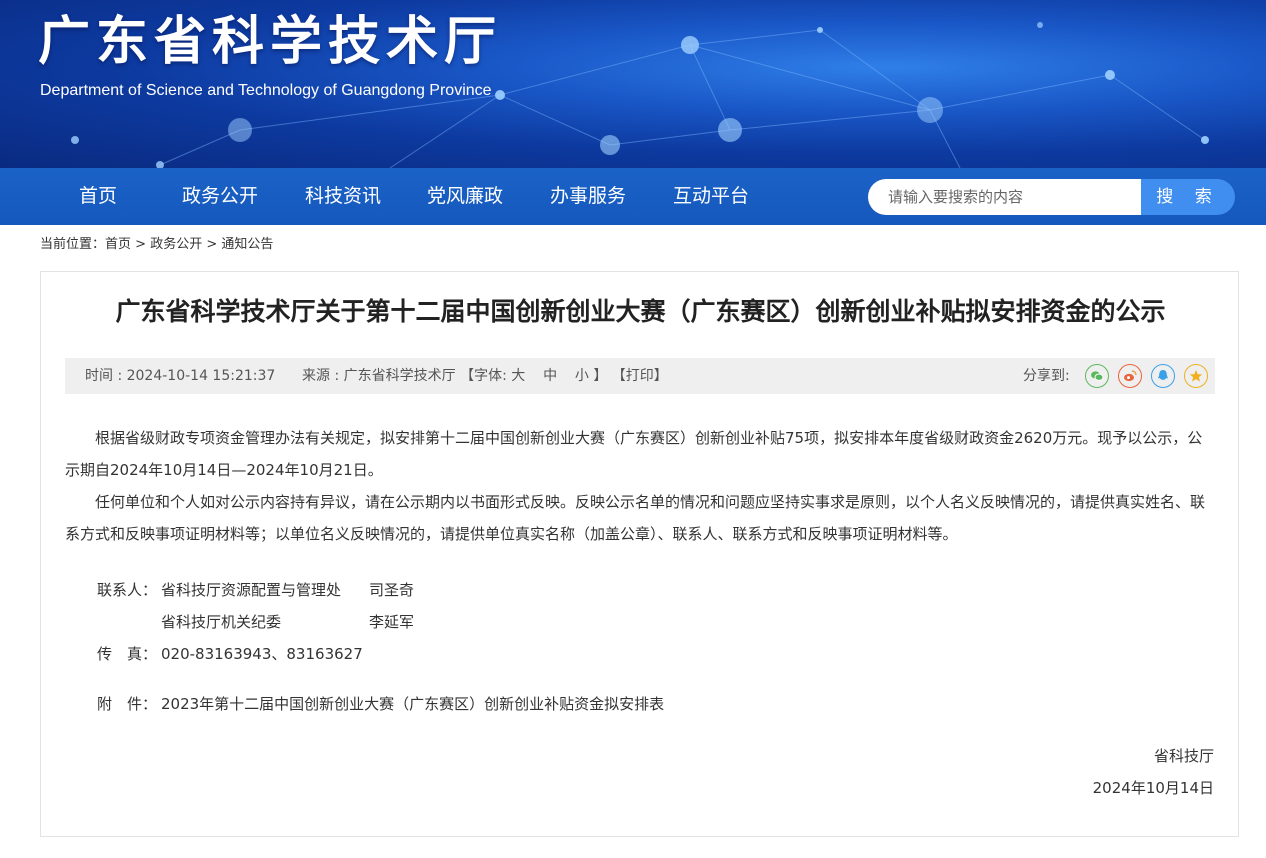 This screenshot has width=1266, height=858. Describe the element at coordinates (1097, 376) in the screenshot. I see `wechat-icon` at that location.